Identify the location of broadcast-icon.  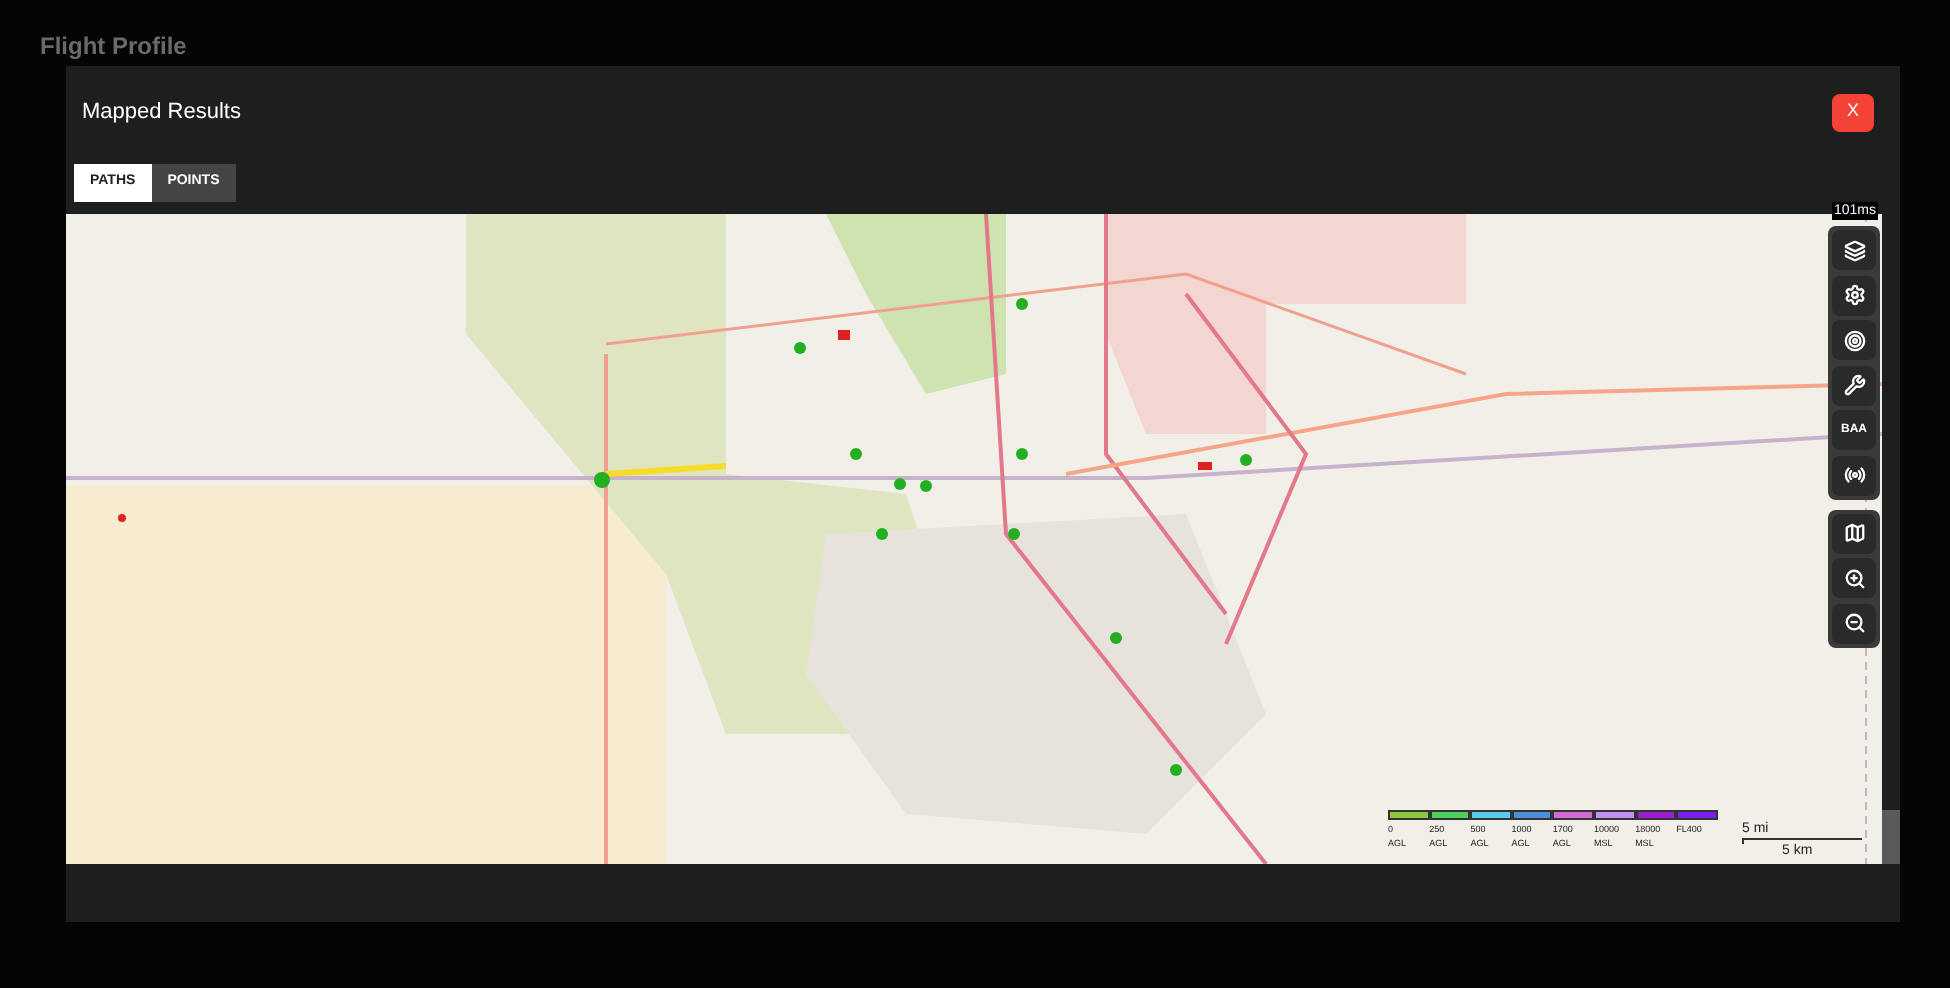
(1854, 475).